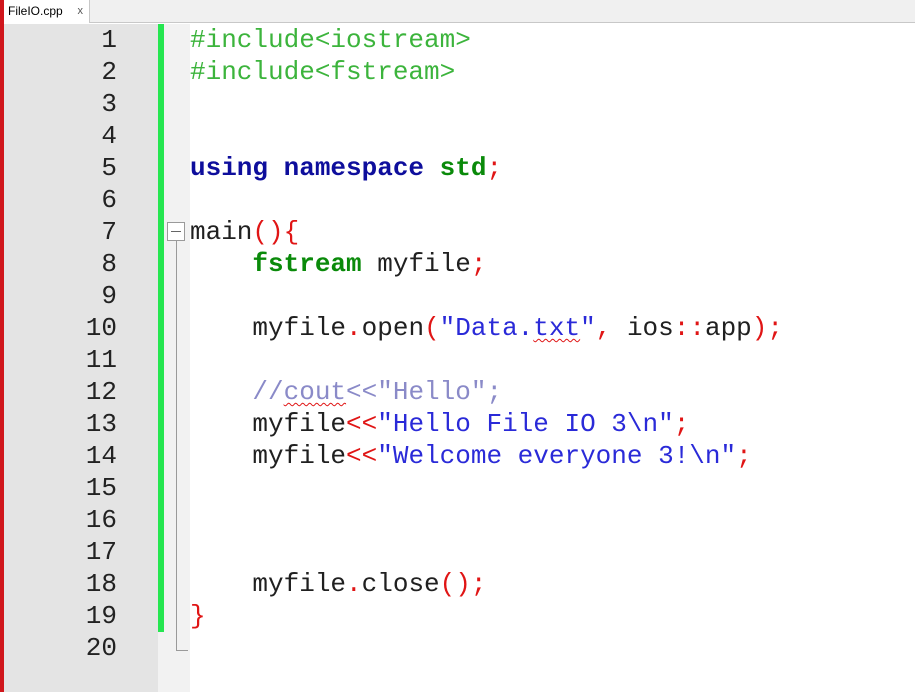 The height and width of the screenshot is (692, 915). What do you see at coordinates (400, 584) in the screenshot?
I see `code-token: close` at bounding box center [400, 584].